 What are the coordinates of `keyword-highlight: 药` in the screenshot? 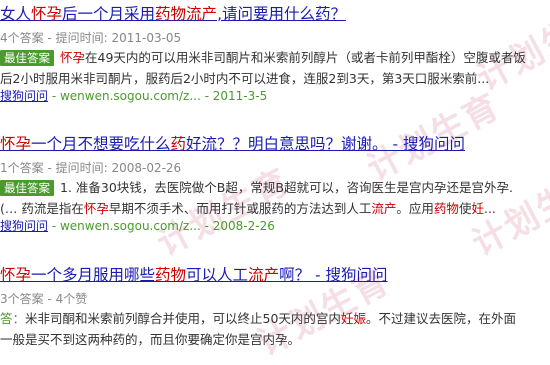 It's located at (178, 144).